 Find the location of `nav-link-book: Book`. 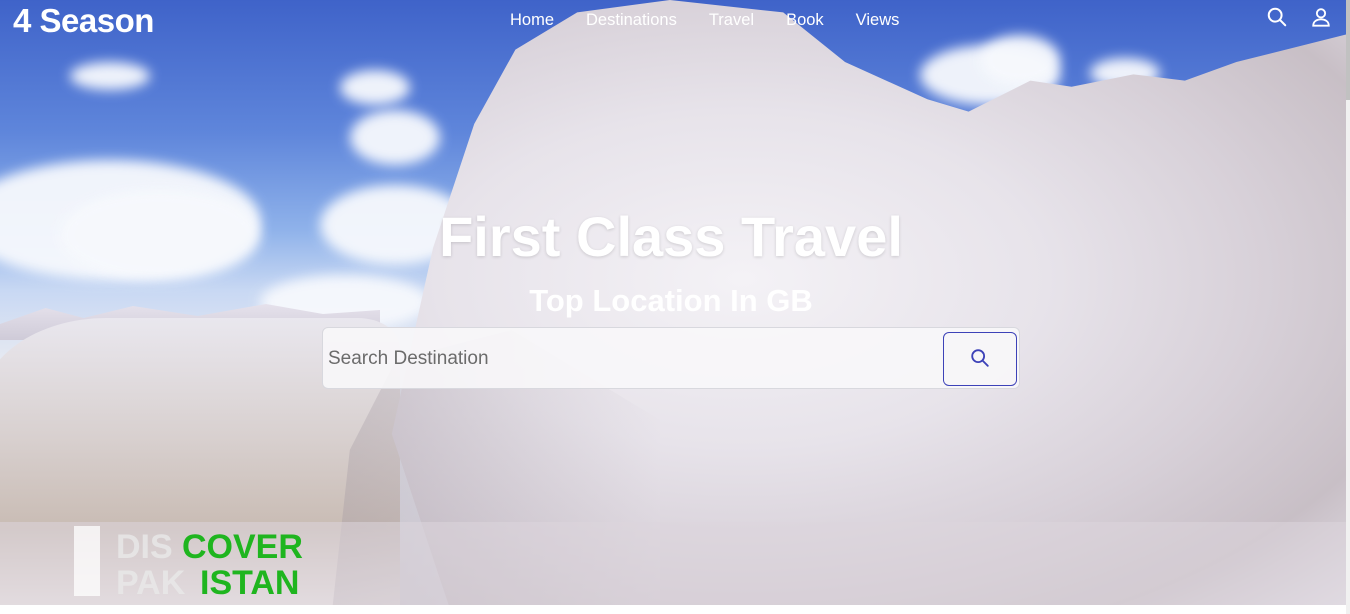

nav-link-book: Book is located at coordinates (805, 20).